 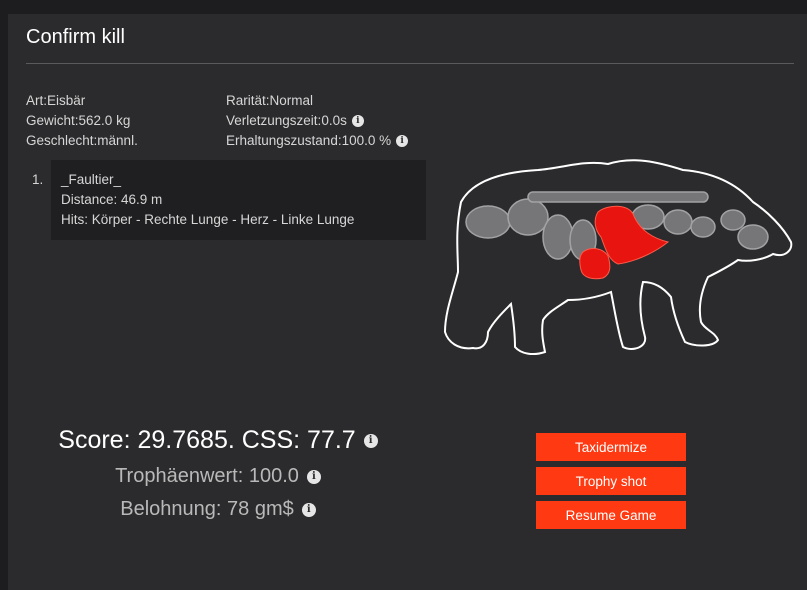 I want to click on dialog-title: Confirm kill, so click(x=75, y=37).